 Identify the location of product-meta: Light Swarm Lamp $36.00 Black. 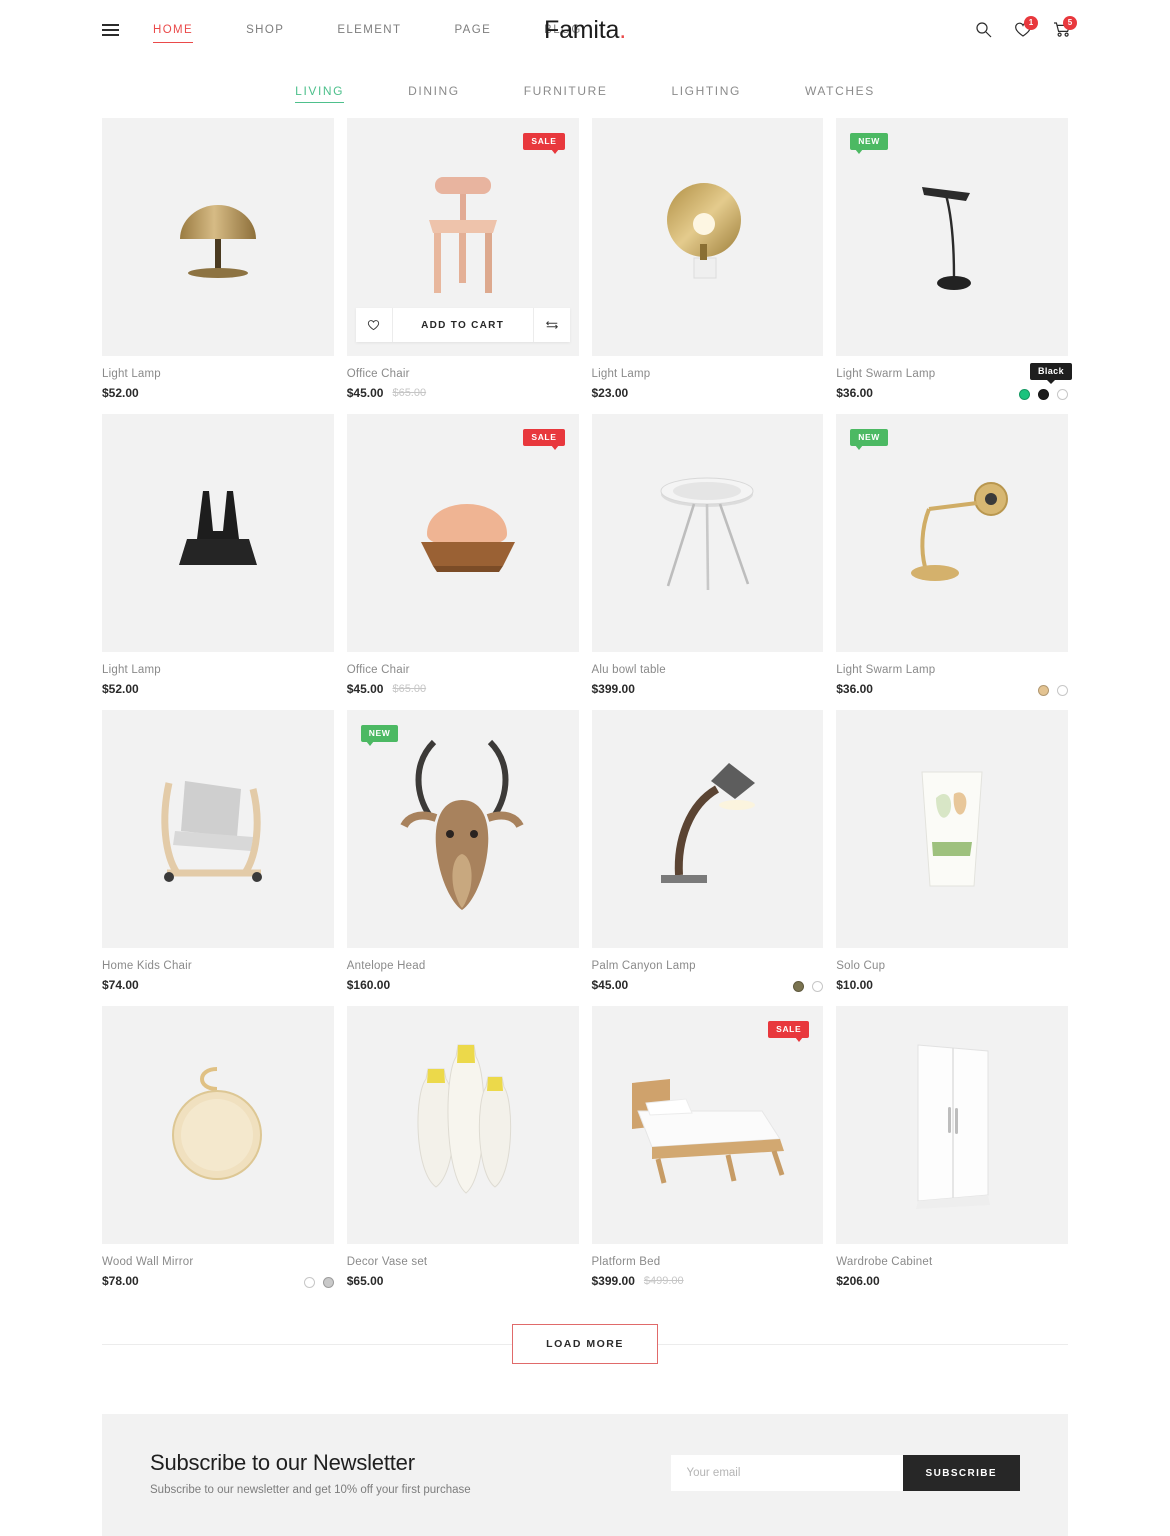
(954, 378).